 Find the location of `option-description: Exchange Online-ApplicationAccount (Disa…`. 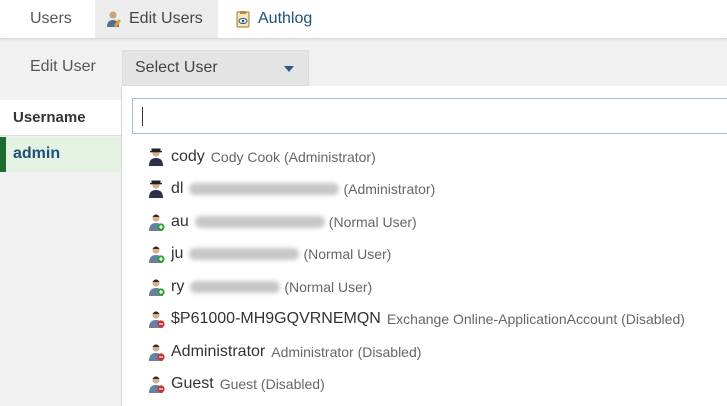

option-description: Exchange Online-ApplicationAccount (Disa… is located at coordinates (535, 319).